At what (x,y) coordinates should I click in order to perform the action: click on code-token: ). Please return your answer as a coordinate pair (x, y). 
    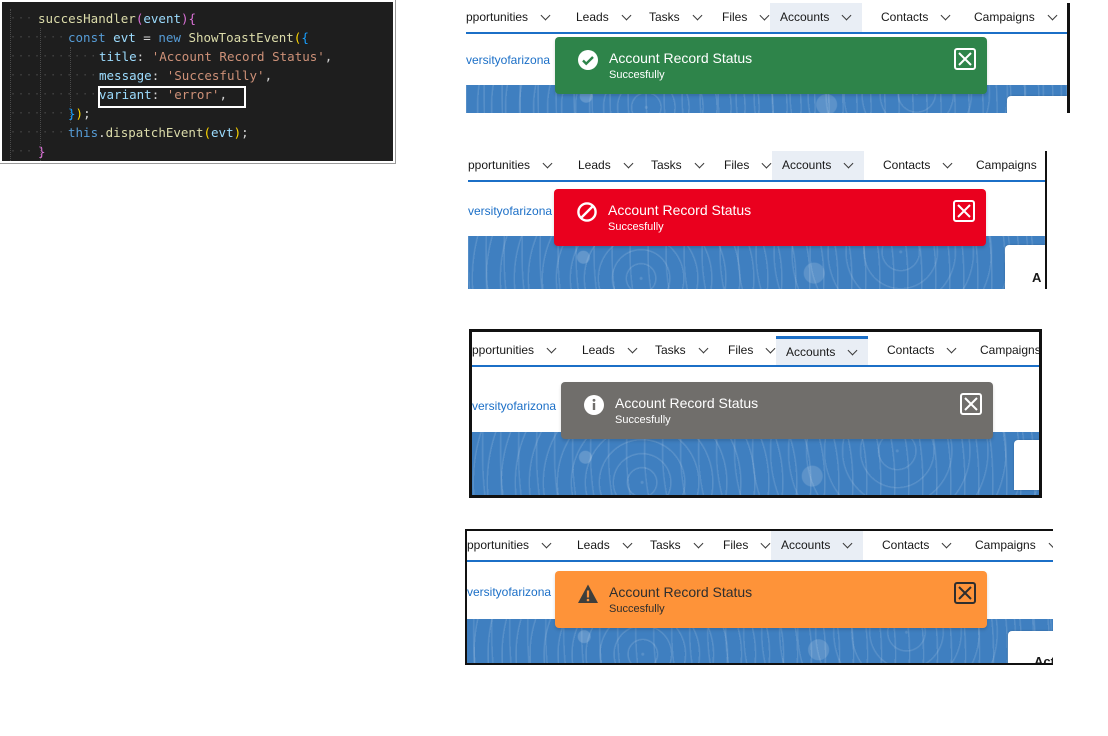
    Looking at the image, I should click on (79, 113).